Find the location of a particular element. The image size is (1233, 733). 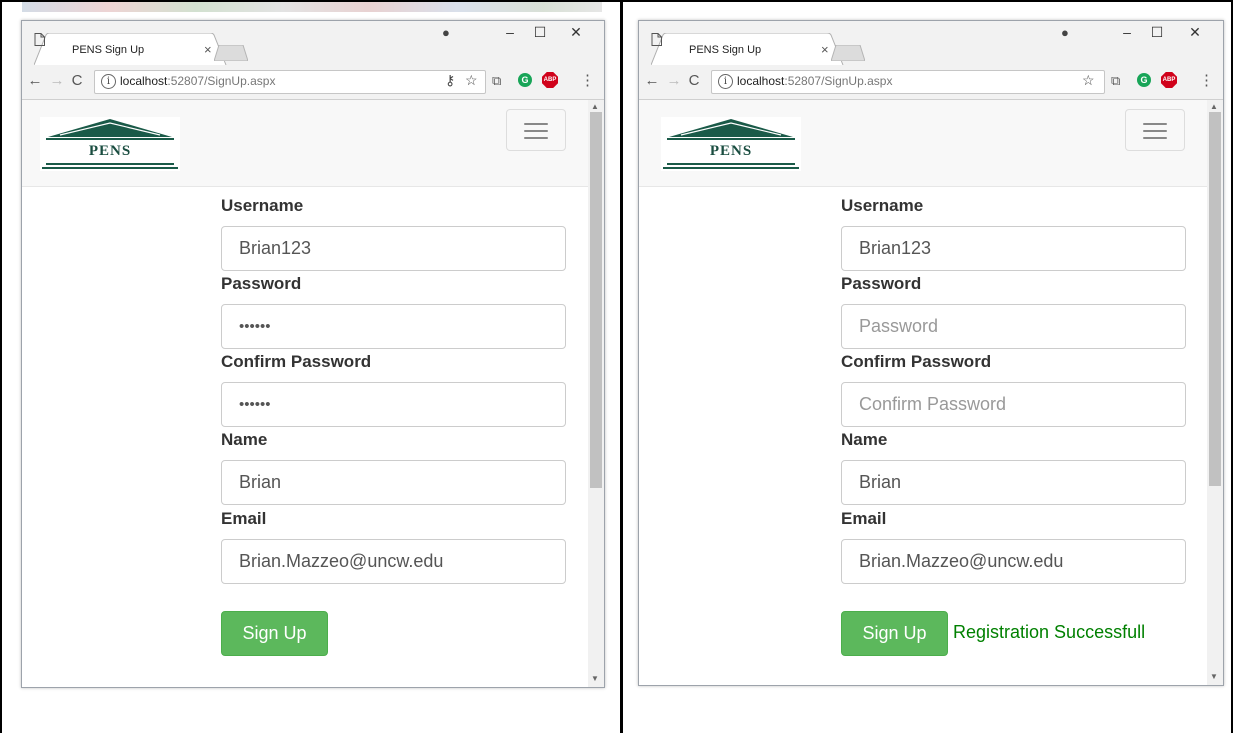

address-bar: i localhost:52807/SignUp.aspx ⚷ ☆ is located at coordinates (290, 82).